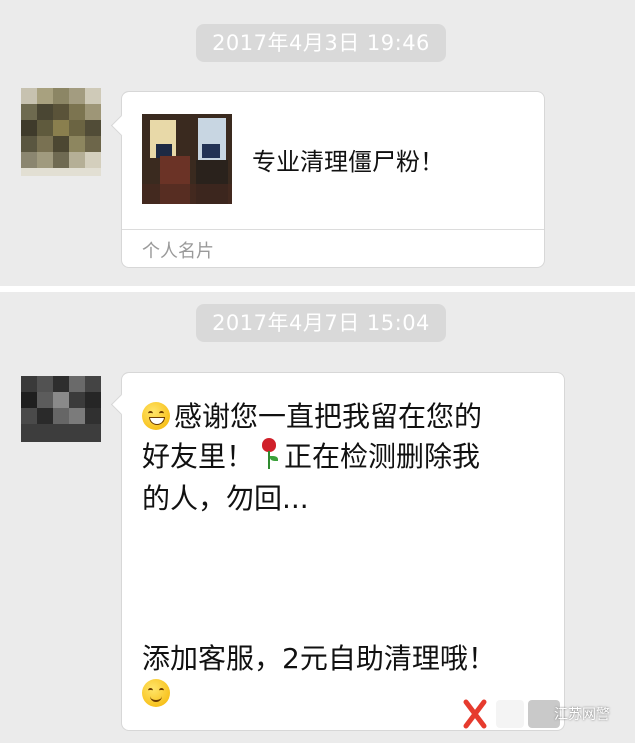 Image resolution: width=635 pixels, height=743 pixels. I want to click on contact-card-photo, so click(187, 159).